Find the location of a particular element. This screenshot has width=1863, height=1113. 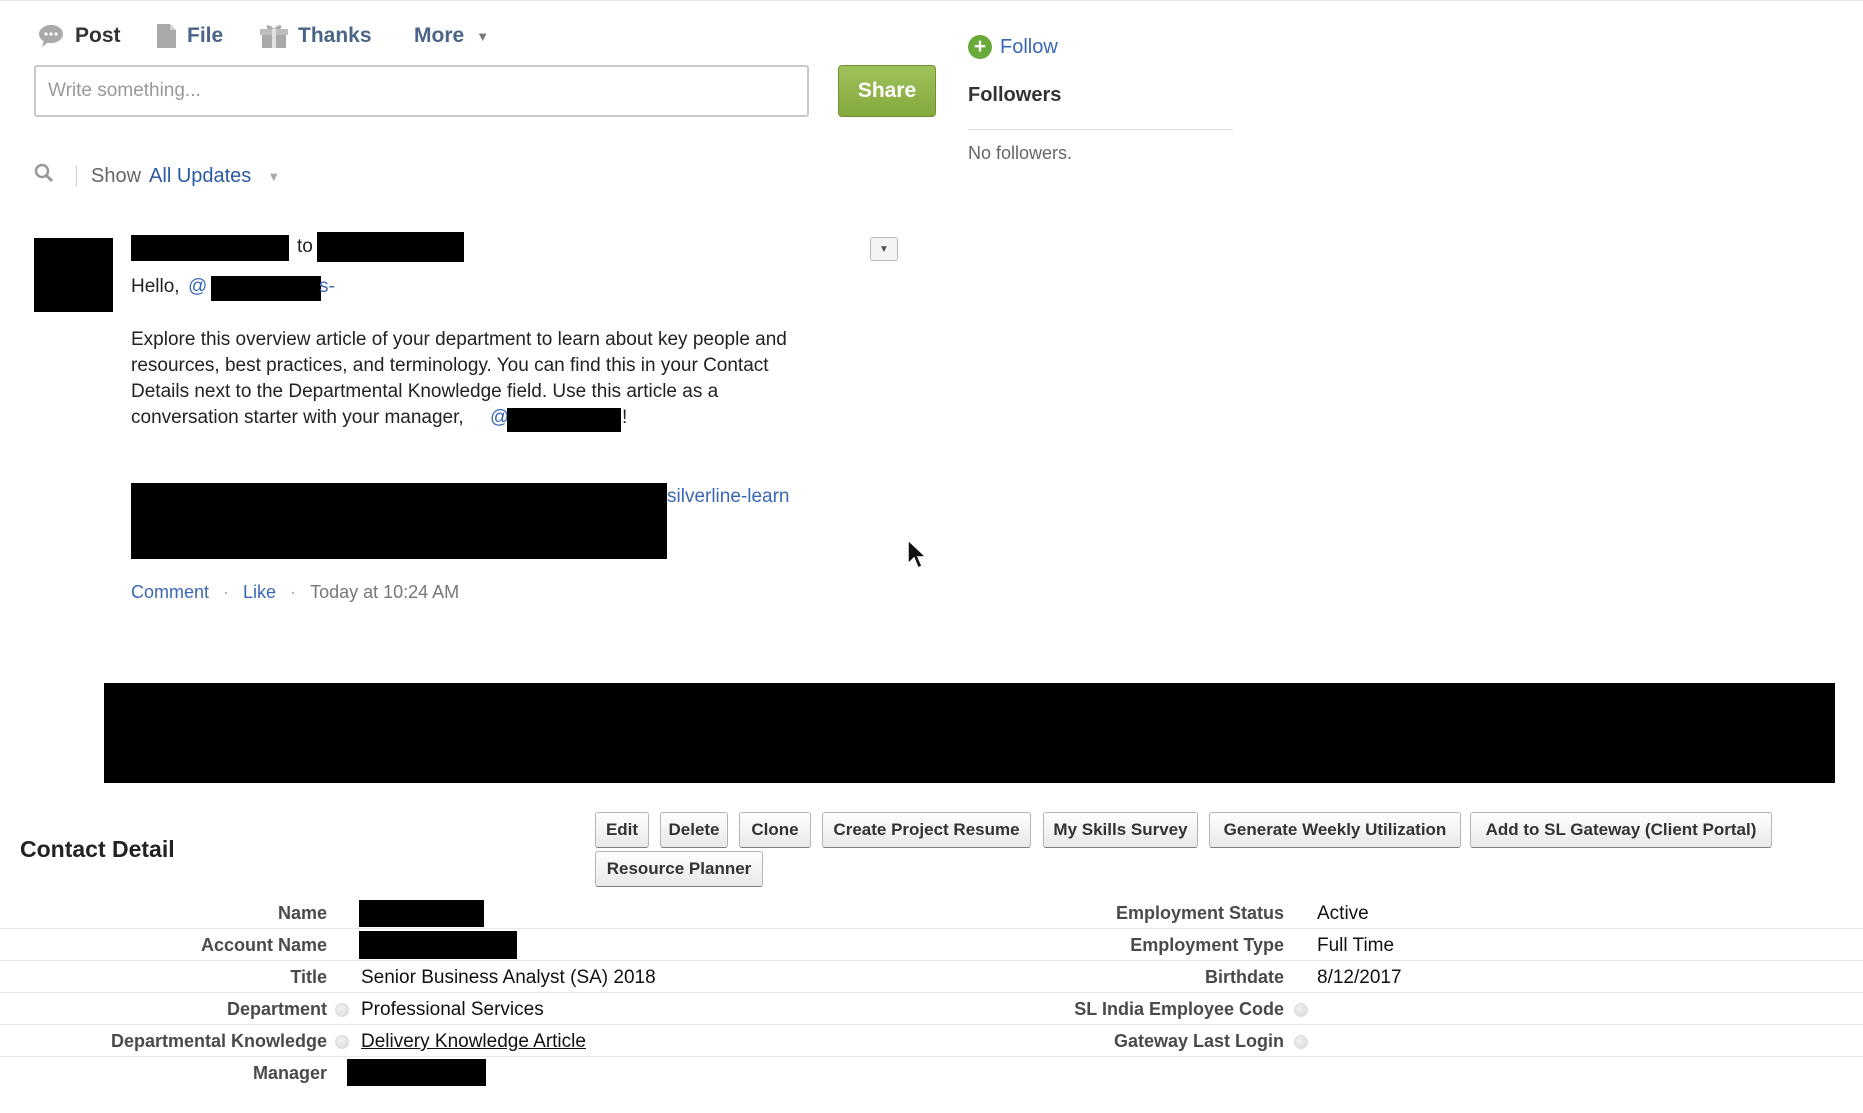

employment-type-value: Full Time is located at coordinates (1356, 945).